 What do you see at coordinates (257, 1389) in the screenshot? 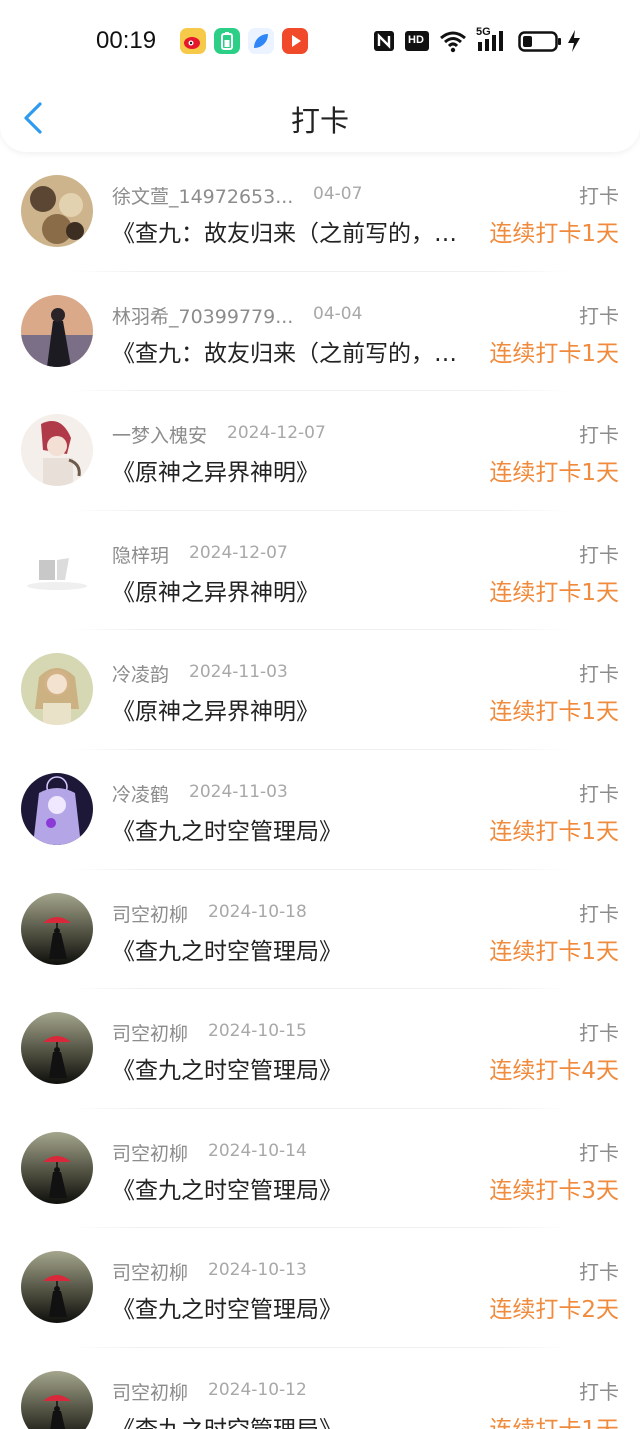
I see `checkin-date: 2024-10-12` at bounding box center [257, 1389].